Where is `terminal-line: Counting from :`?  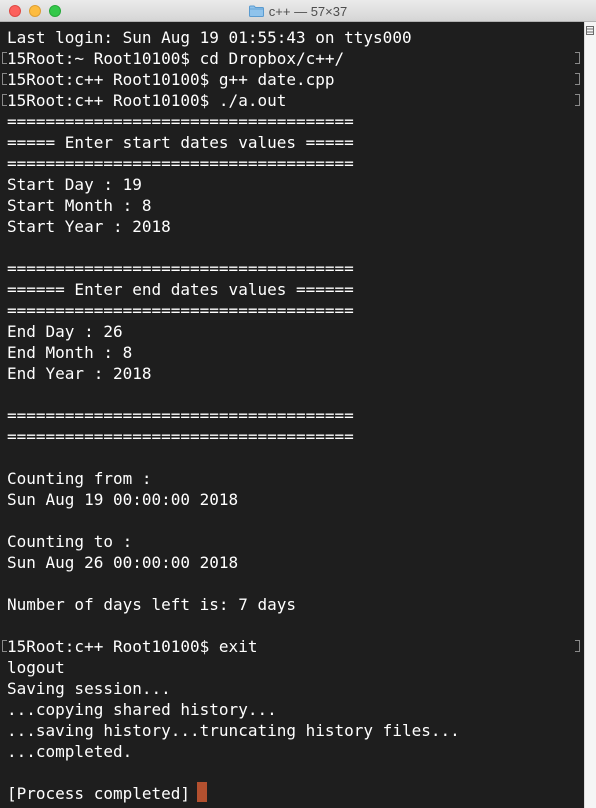 terminal-line: Counting from : is located at coordinates (79, 478).